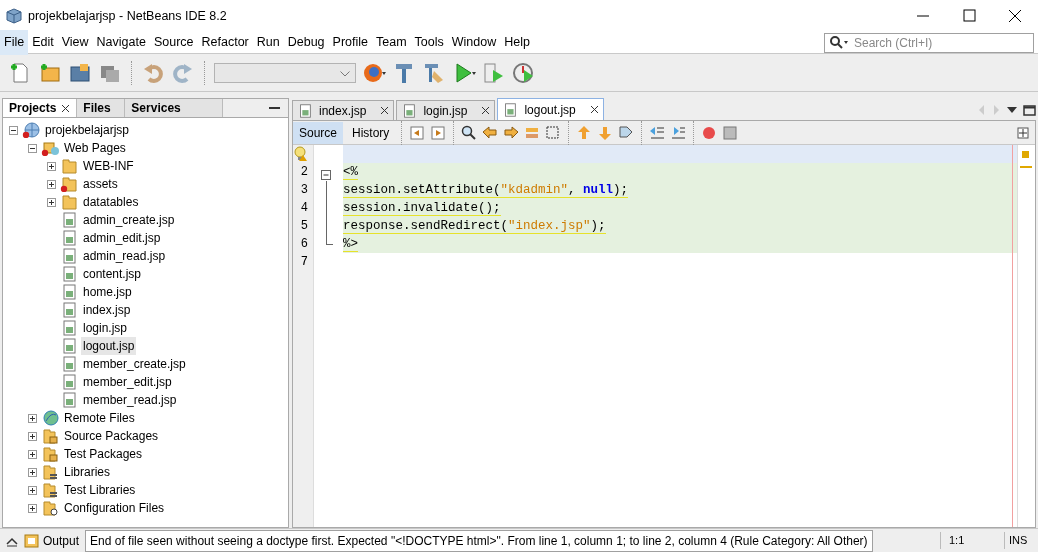 The width and height of the screenshot is (1038, 554). I want to click on menu-item: Help, so click(517, 42).